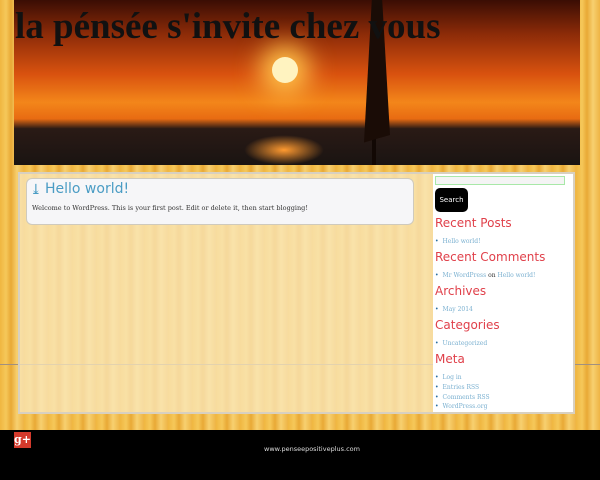 The image size is (600, 480). What do you see at coordinates (473, 223) in the screenshot?
I see `widget-title-recent-posts: Recent Posts` at bounding box center [473, 223].